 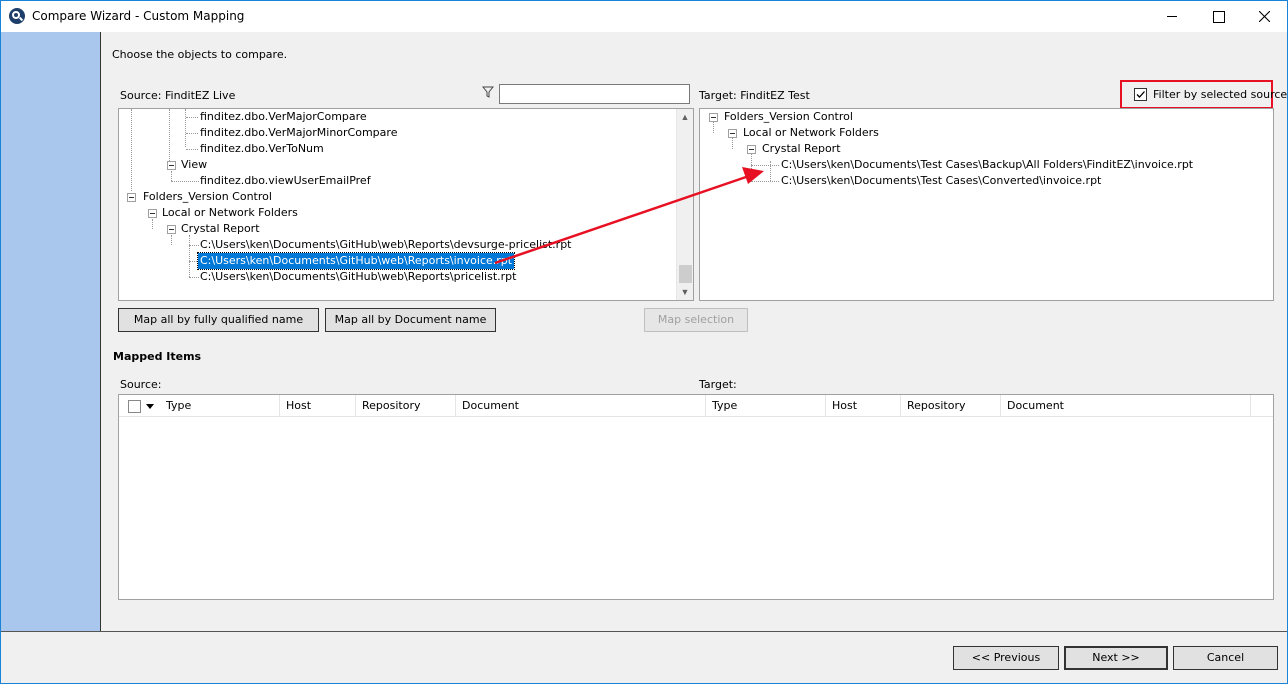 I want to click on filter-funnel-icon, so click(x=488, y=92).